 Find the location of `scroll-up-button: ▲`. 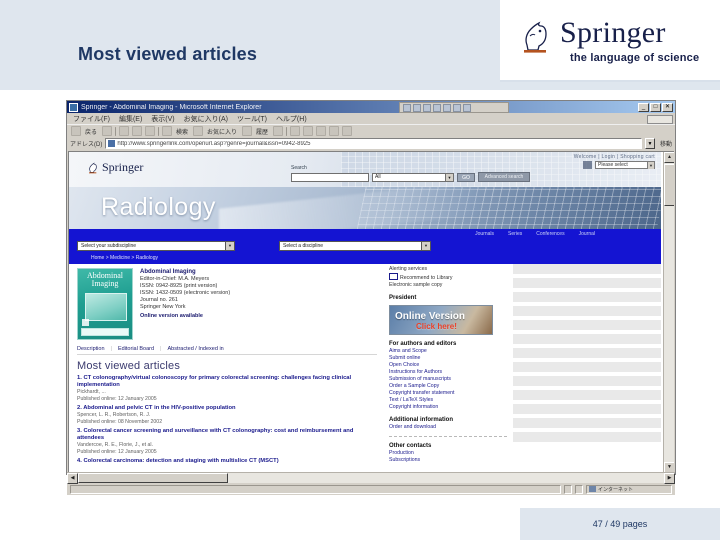

scroll-up-button: ▲ is located at coordinates (669, 157).